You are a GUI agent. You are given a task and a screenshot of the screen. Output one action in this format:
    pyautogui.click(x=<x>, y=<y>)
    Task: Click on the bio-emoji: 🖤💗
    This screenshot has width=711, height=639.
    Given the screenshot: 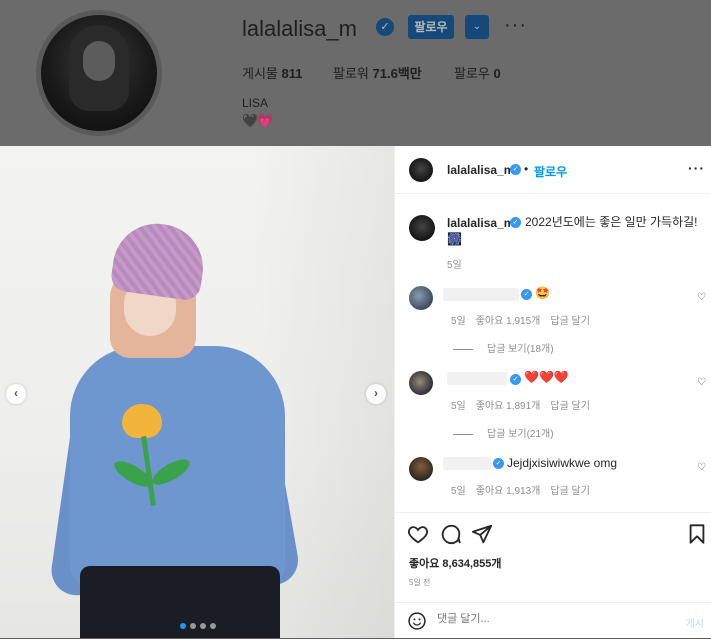 What is the action you would take?
    pyautogui.click(x=257, y=120)
    